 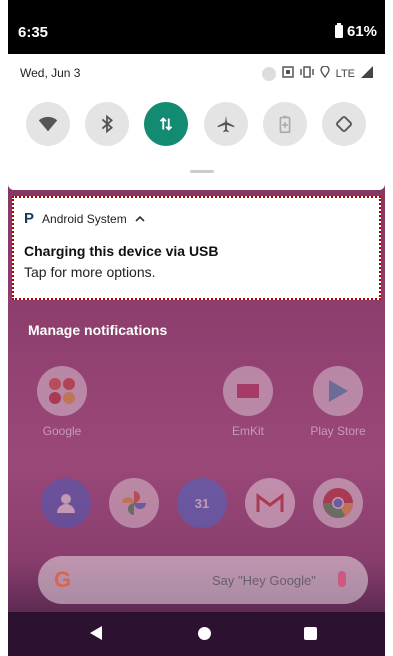 What do you see at coordinates (203, 580) in the screenshot?
I see `google-search-bar: G Say "Hey Google"` at bounding box center [203, 580].